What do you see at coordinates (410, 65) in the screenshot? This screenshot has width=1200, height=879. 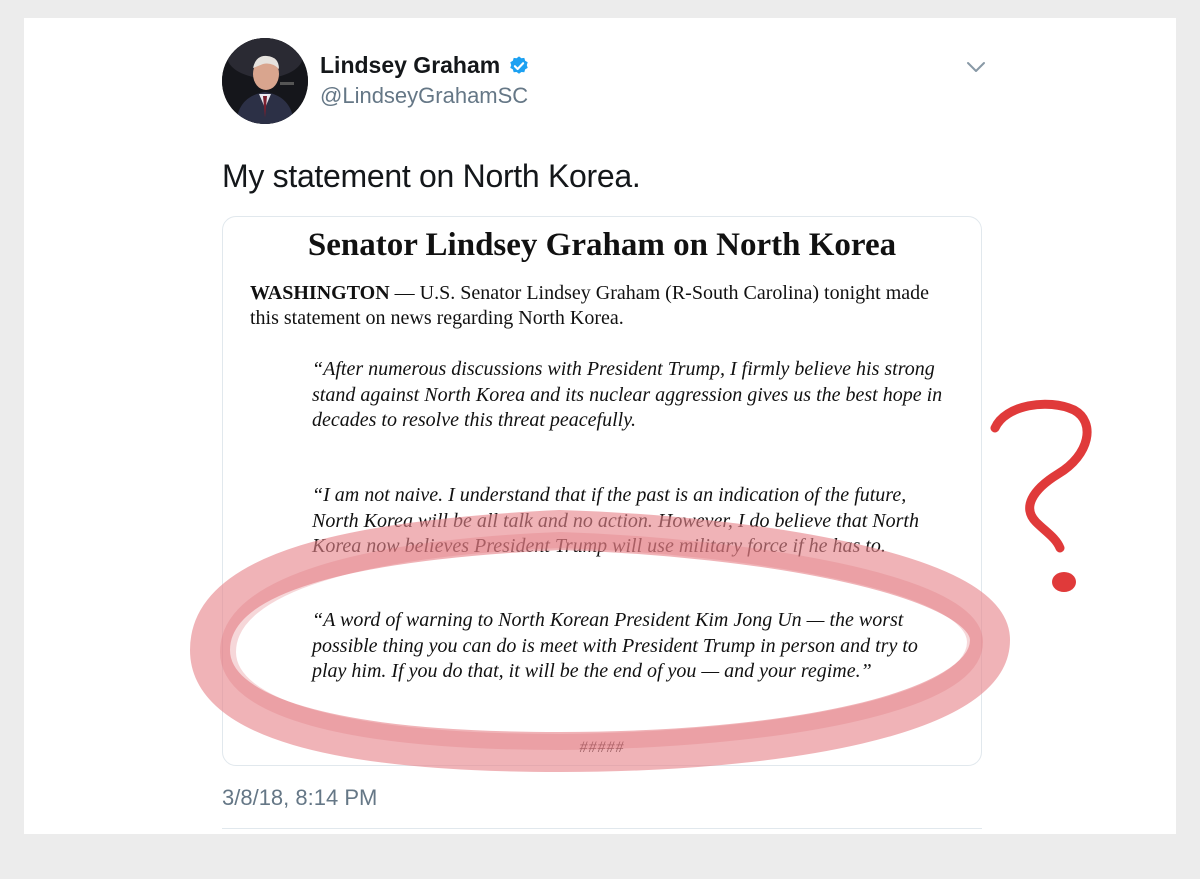 I see `author-name-text: Lindsey Graham` at bounding box center [410, 65].